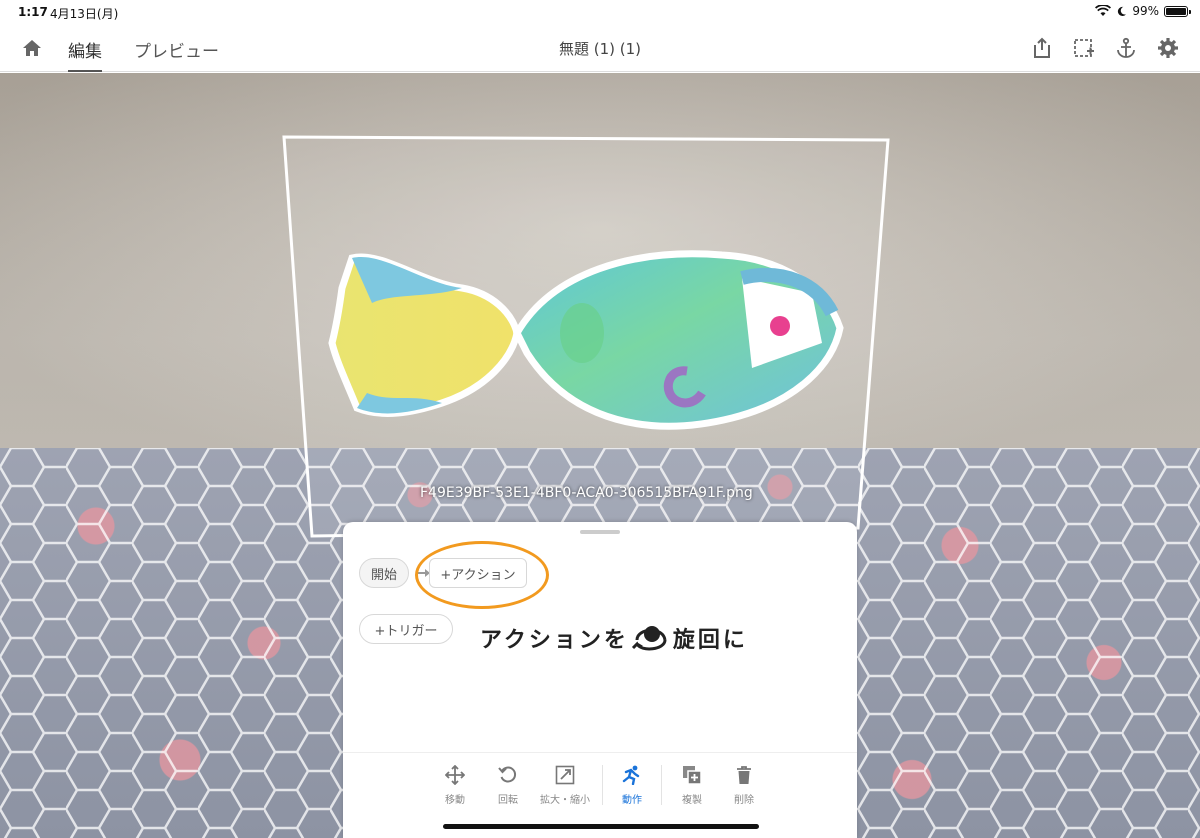 The width and height of the screenshot is (1200, 838). What do you see at coordinates (744, 800) in the screenshot?
I see `tool-delete-label: 削除` at bounding box center [744, 800].